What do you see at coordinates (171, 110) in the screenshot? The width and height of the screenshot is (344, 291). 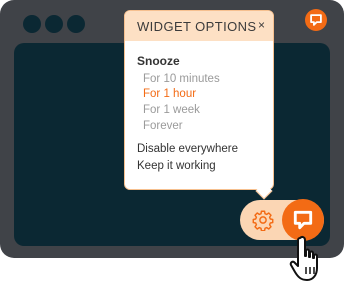 I see `snooze-option-1-week: For 1 week` at bounding box center [171, 110].